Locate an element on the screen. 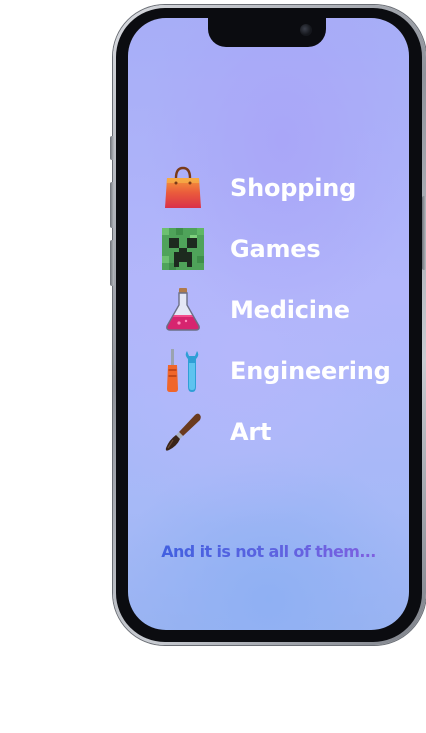  category-label: Engineering is located at coordinates (310, 371).